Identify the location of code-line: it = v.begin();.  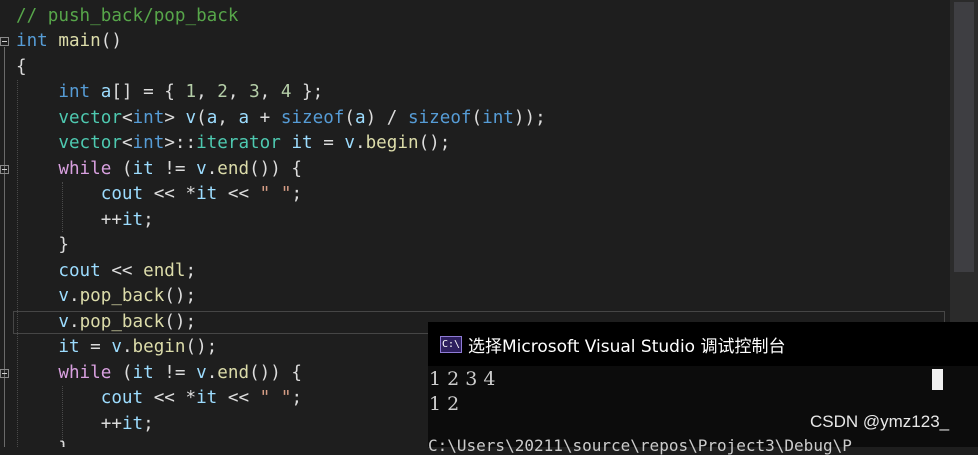
(116, 348).